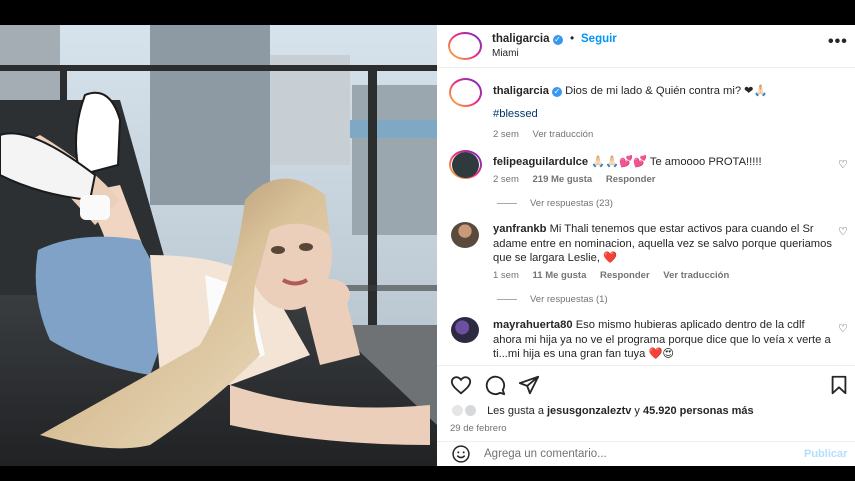 The width and height of the screenshot is (855, 481). What do you see at coordinates (521, 39) in the screenshot?
I see `author-username-text: thaligarcia` at bounding box center [521, 39].